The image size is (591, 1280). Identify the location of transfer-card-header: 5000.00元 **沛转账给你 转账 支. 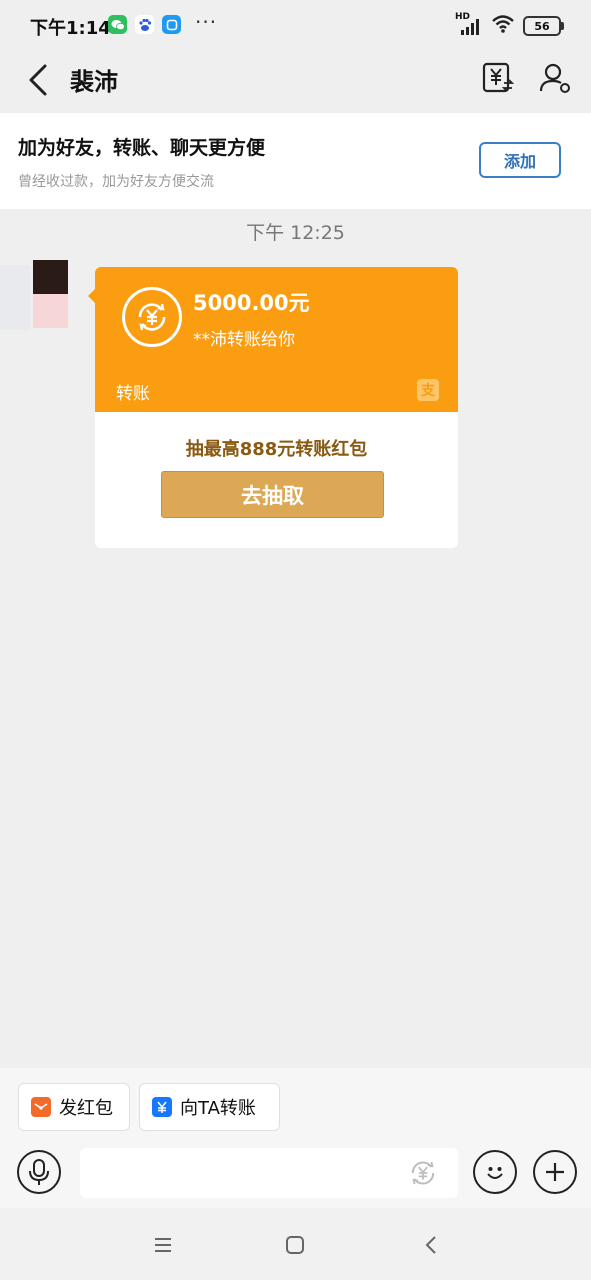
(276, 339).